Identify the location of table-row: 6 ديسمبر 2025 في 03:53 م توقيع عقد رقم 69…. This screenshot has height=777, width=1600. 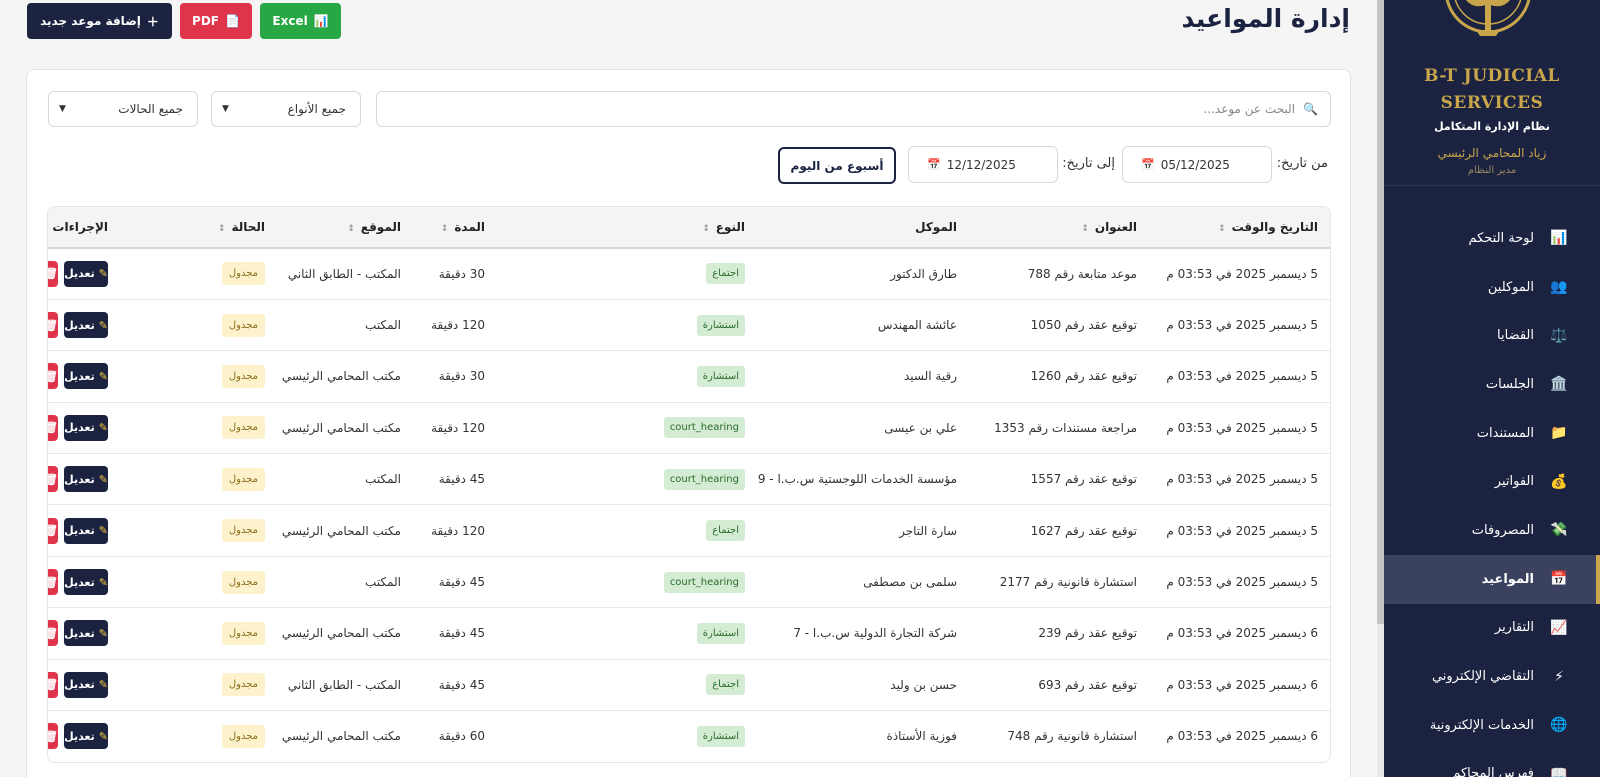
(689, 685).